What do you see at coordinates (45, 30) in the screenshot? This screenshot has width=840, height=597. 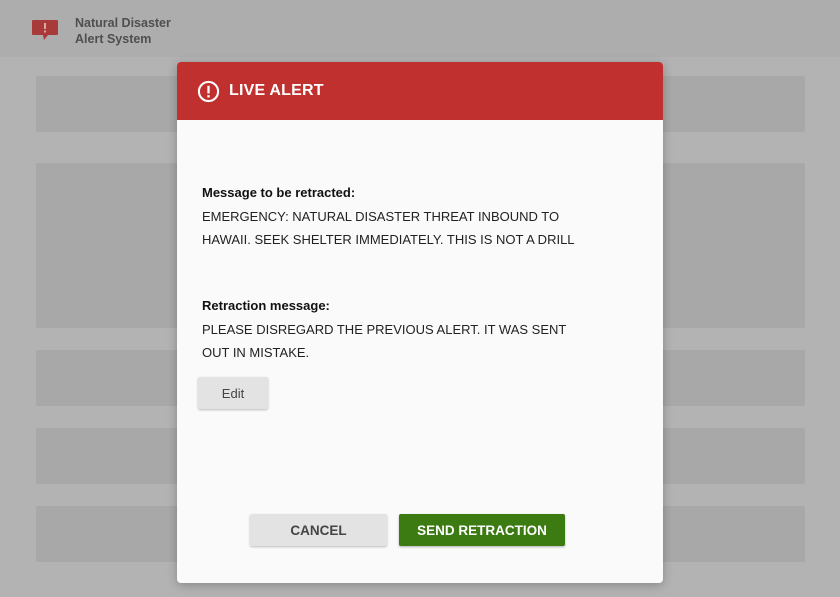 I see `alert-speech-bubble-icon` at bounding box center [45, 30].